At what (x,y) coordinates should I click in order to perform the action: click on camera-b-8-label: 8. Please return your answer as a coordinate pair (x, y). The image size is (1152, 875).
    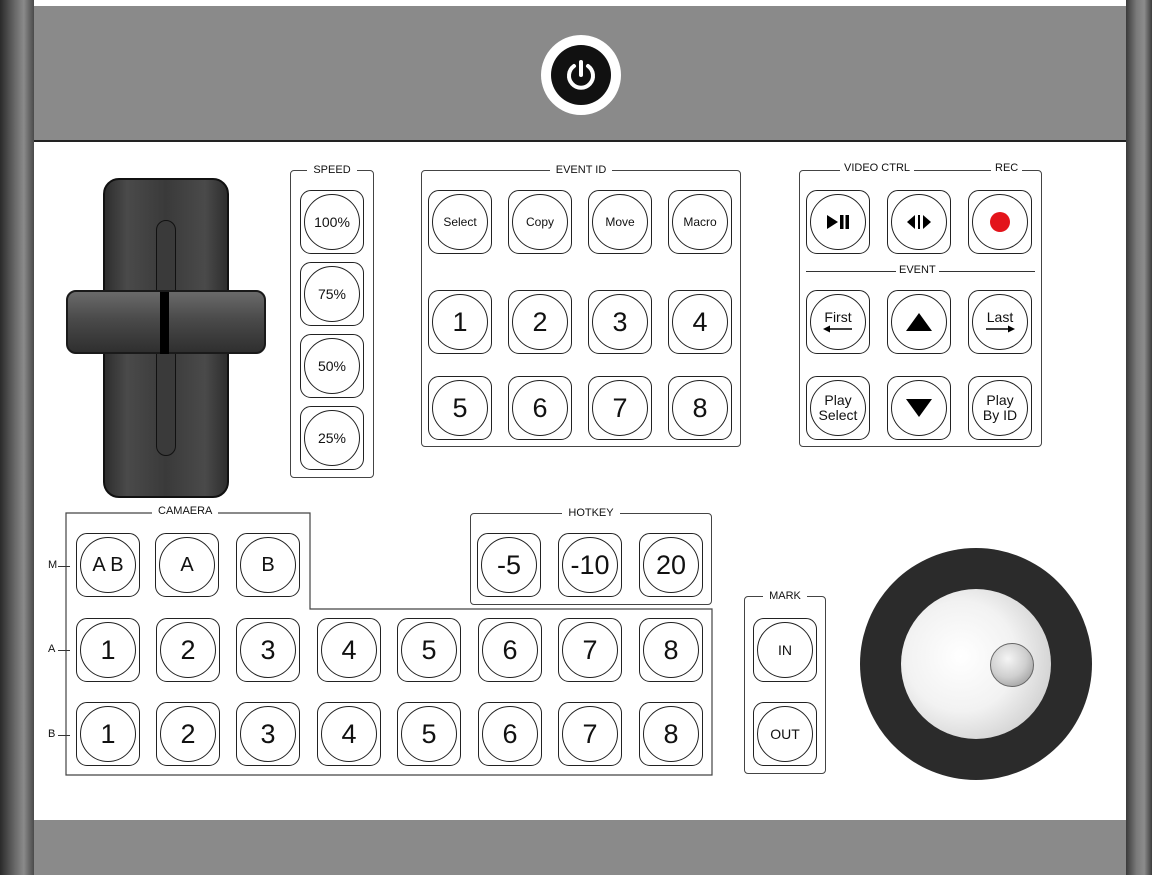
    Looking at the image, I should click on (671, 733).